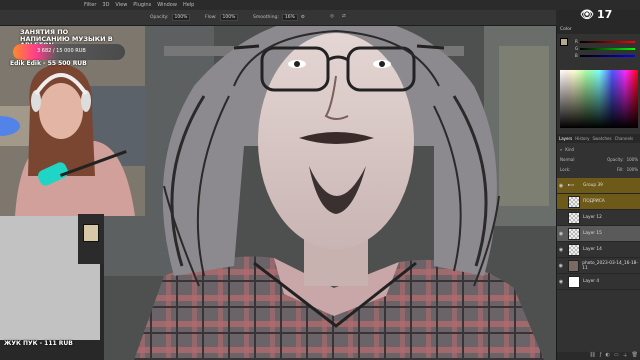 This screenshot has width=640, height=360. What do you see at coordinates (582, 138) in the screenshot?
I see `tab-history: History` at bounding box center [582, 138].